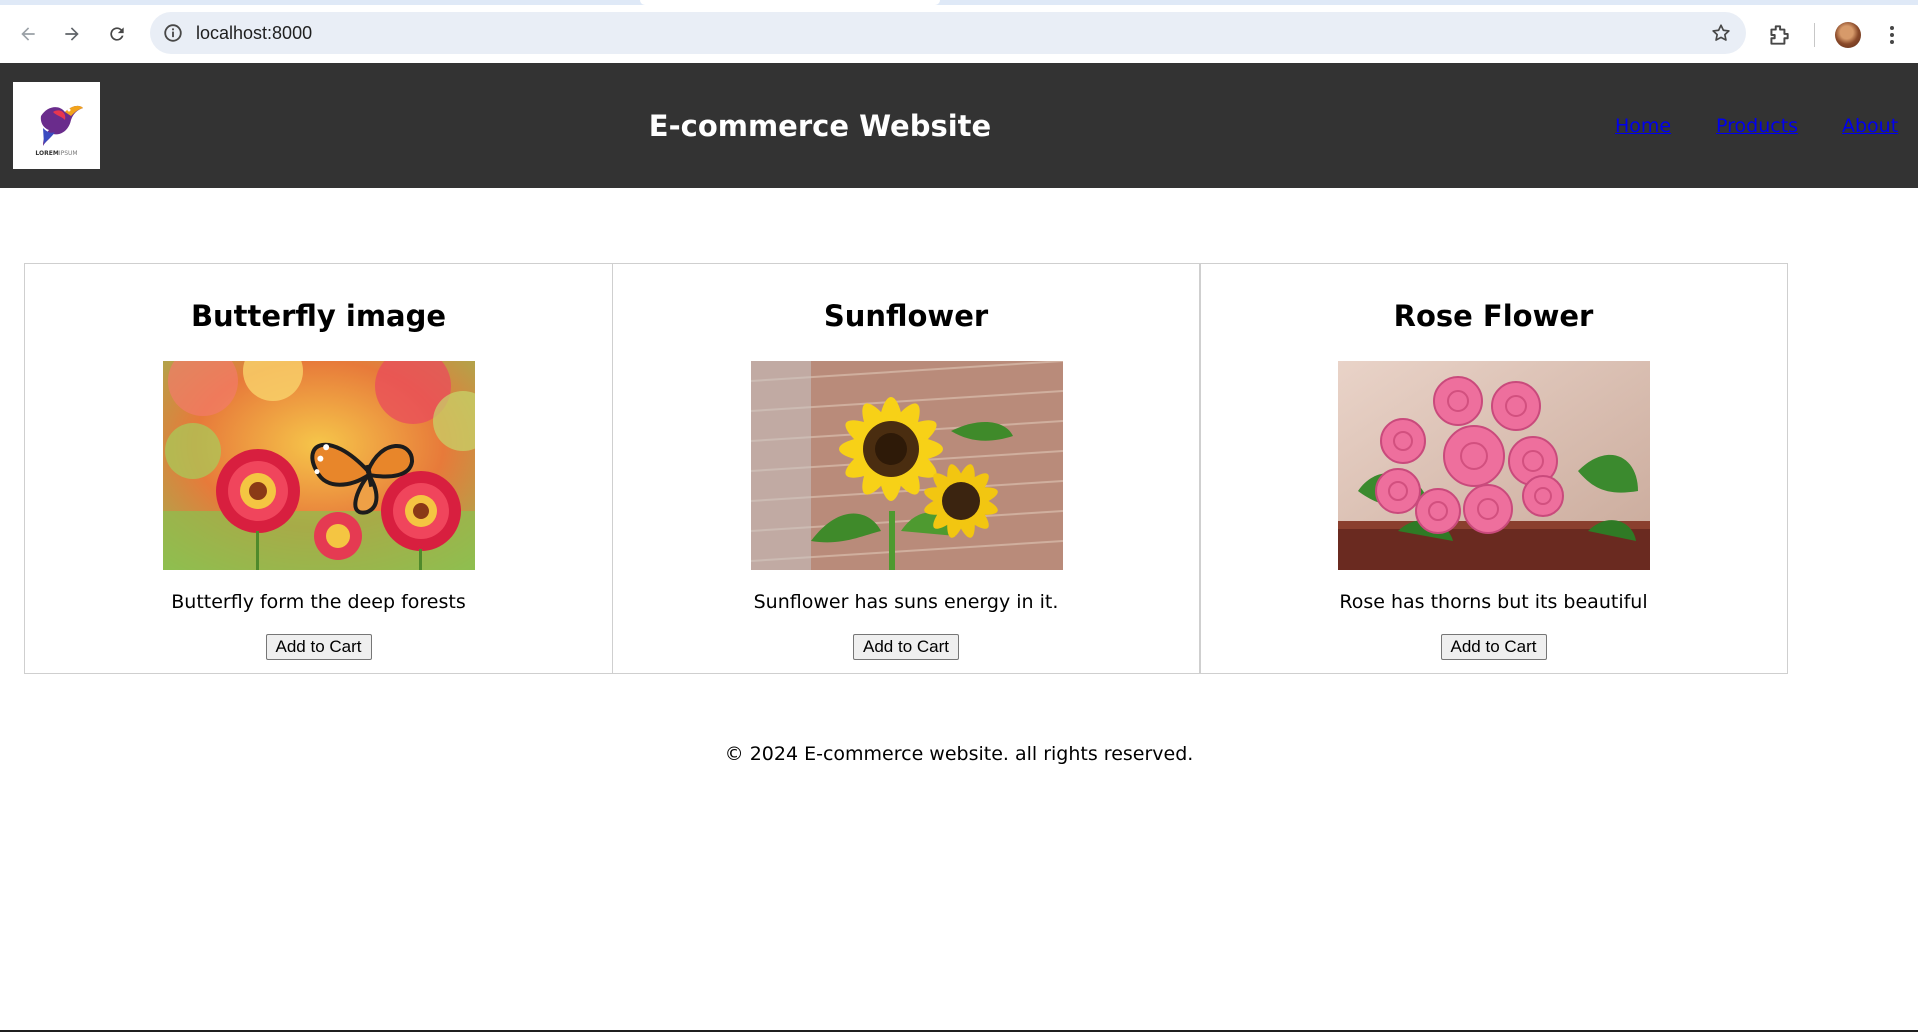 The width and height of the screenshot is (1918, 1032). What do you see at coordinates (1643, 126) in the screenshot?
I see `nav-link-home: Home` at bounding box center [1643, 126].